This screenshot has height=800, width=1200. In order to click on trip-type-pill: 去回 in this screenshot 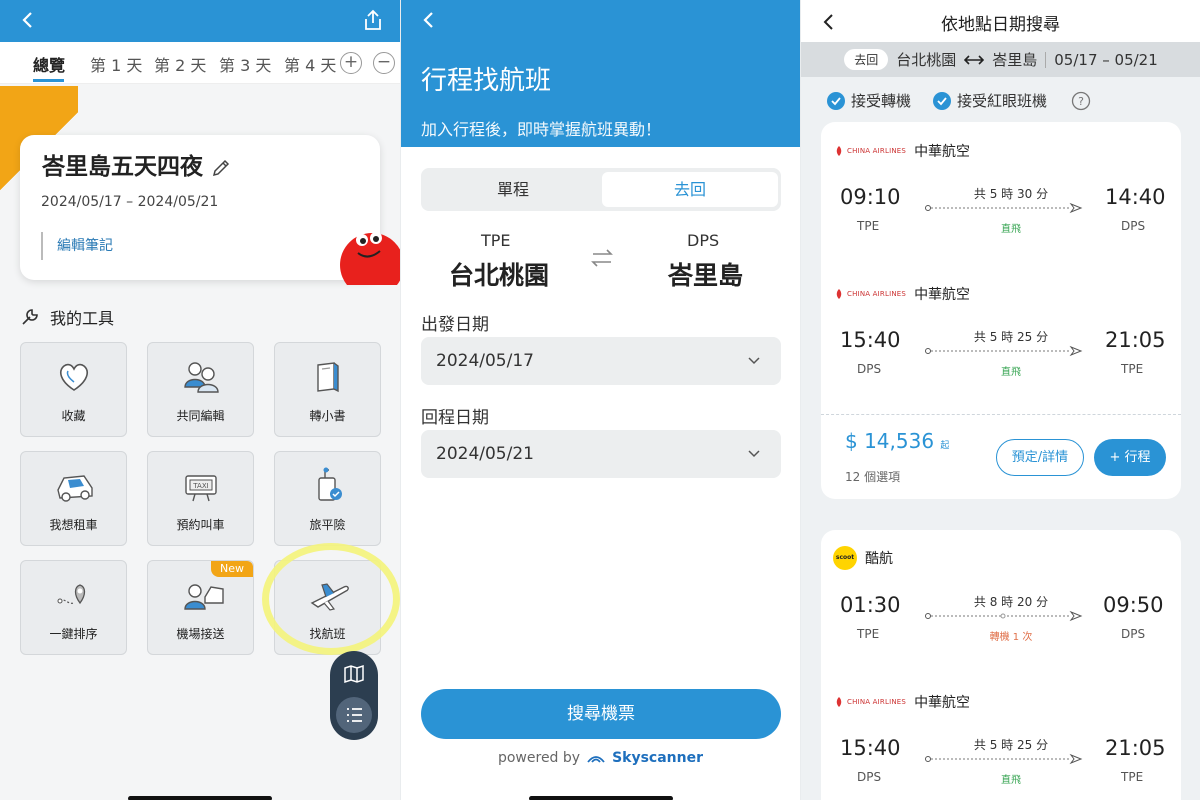, I will do `click(866, 59)`.